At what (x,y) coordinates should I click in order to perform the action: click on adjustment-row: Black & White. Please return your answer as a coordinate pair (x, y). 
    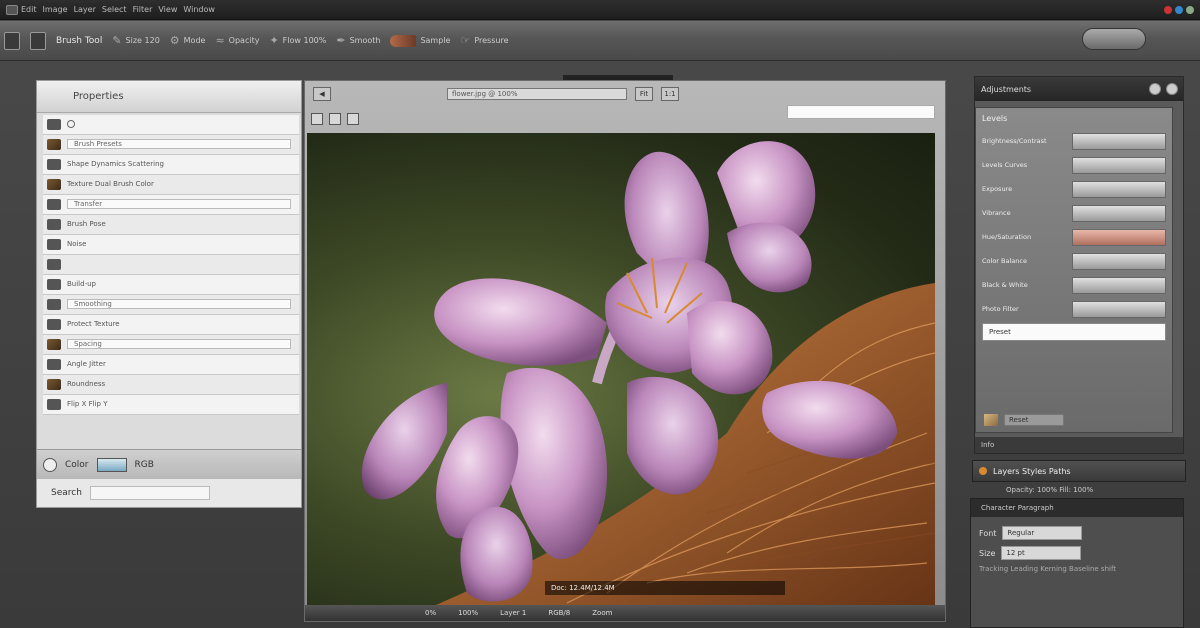
    Looking at the image, I should click on (1074, 285).